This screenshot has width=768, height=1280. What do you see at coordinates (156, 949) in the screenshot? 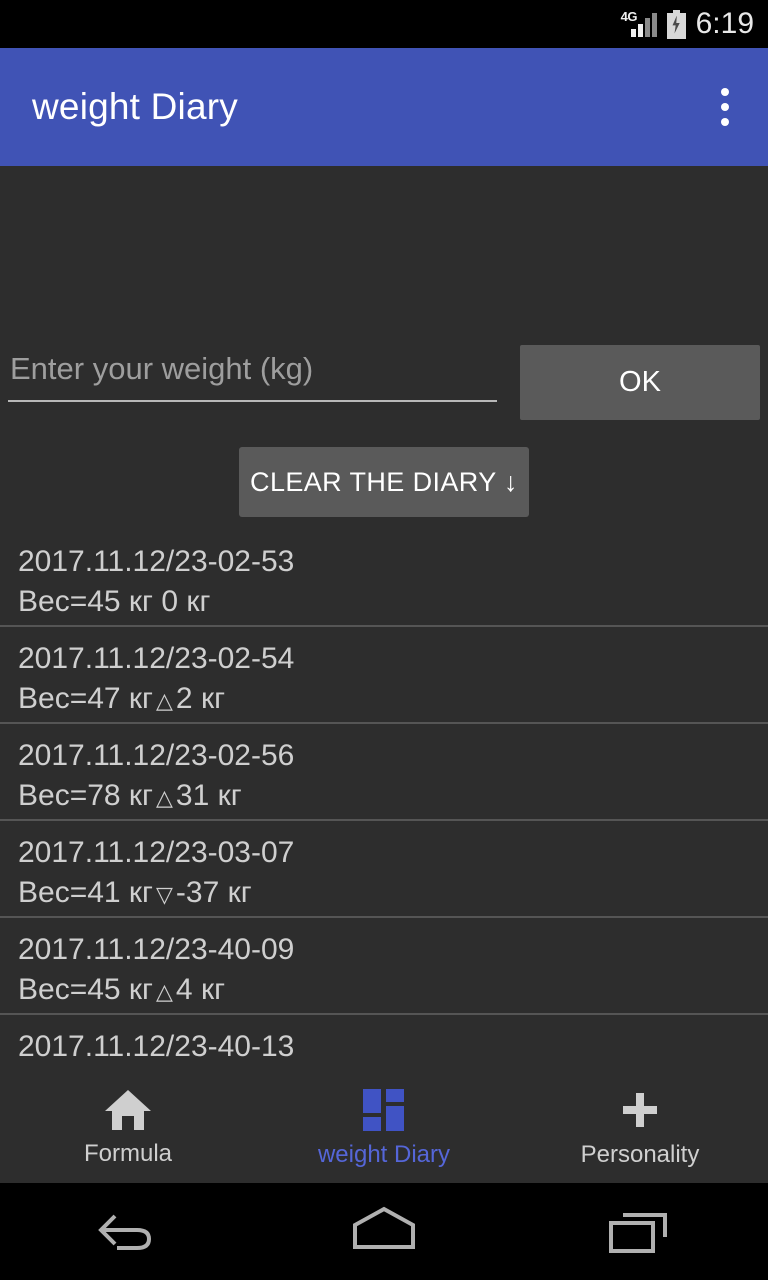
I see `diary-row-timestamp: 2017.11.12/23-40-09` at bounding box center [156, 949].